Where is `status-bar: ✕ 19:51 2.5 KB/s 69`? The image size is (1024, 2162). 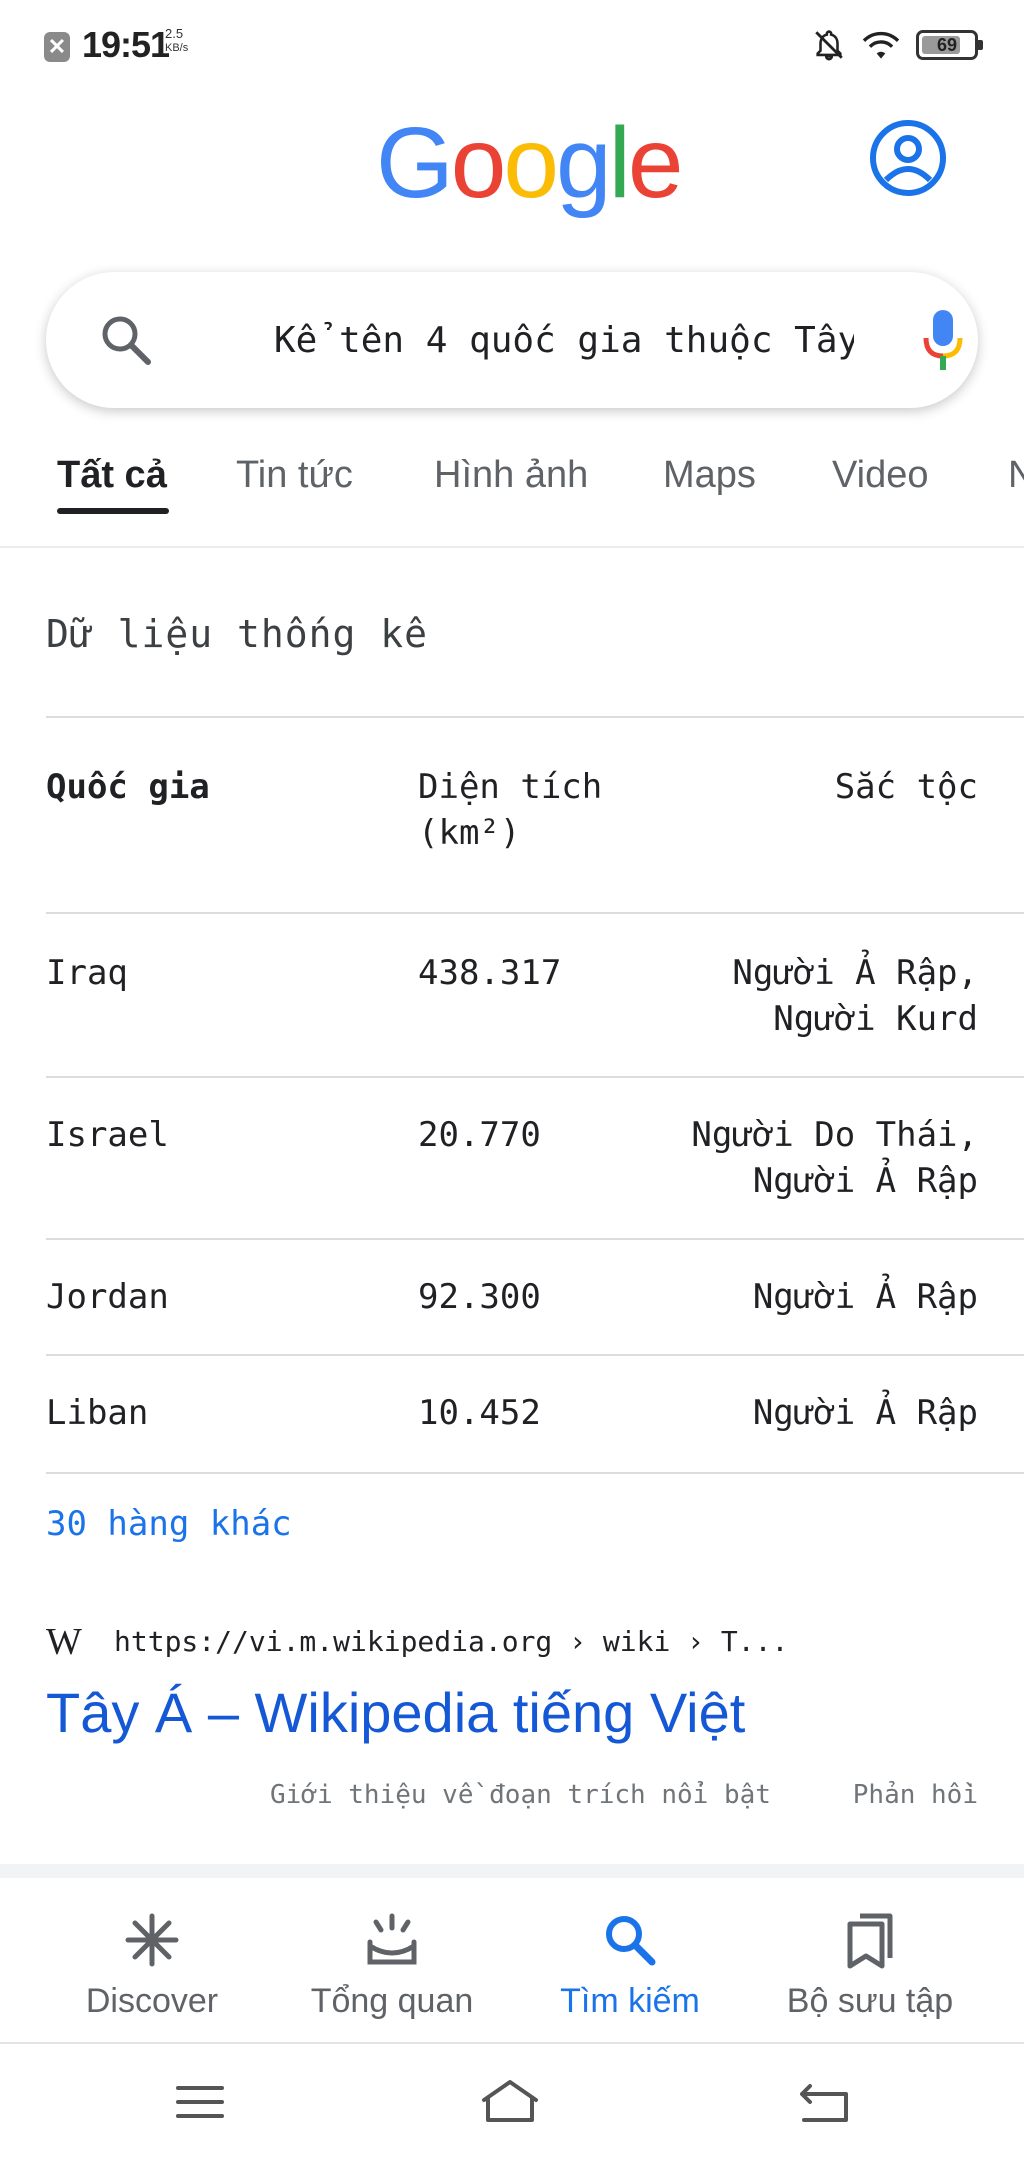 status-bar: ✕ 19:51 2.5 KB/s 69 is located at coordinates (512, 45).